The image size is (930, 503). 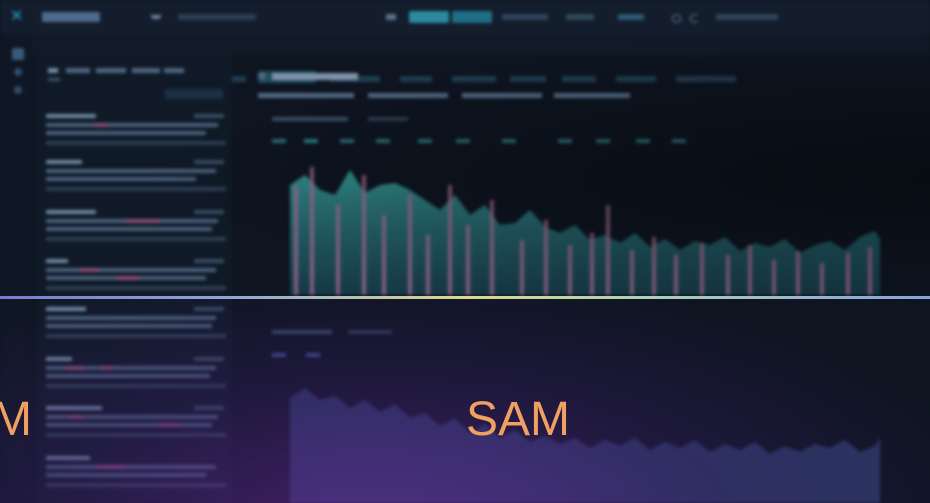 What do you see at coordinates (694, 18) in the screenshot?
I see `refresh-icon` at bounding box center [694, 18].